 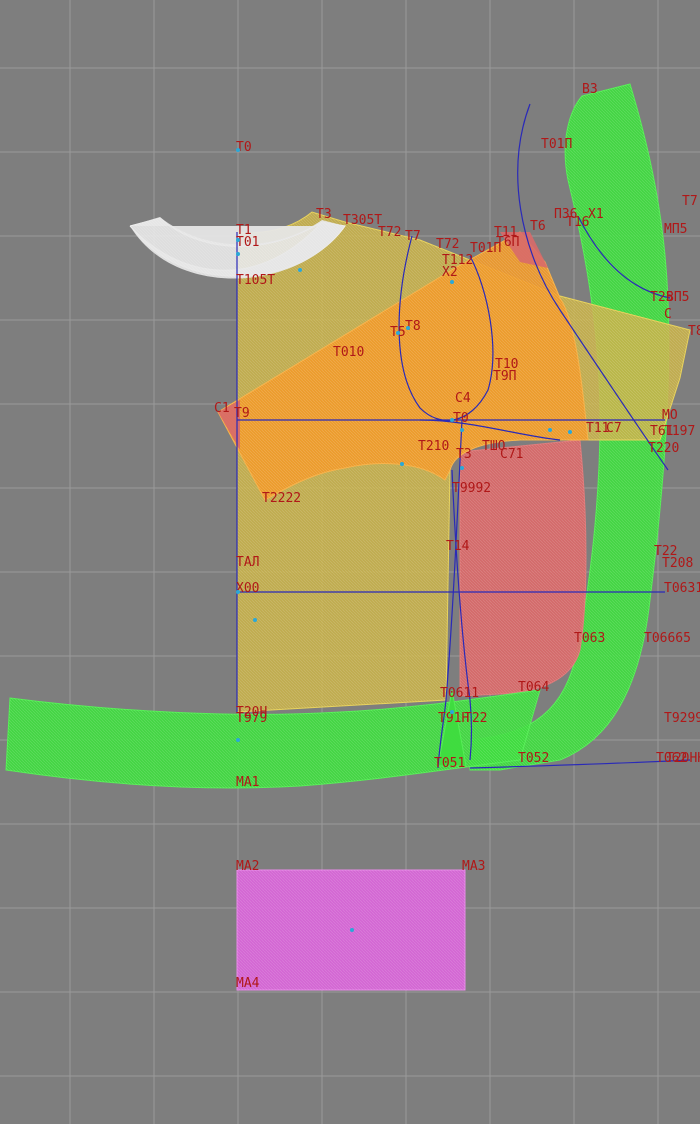 What do you see at coordinates (471, 488) in the screenshot?
I see `point-label: Т9992` at bounding box center [471, 488].